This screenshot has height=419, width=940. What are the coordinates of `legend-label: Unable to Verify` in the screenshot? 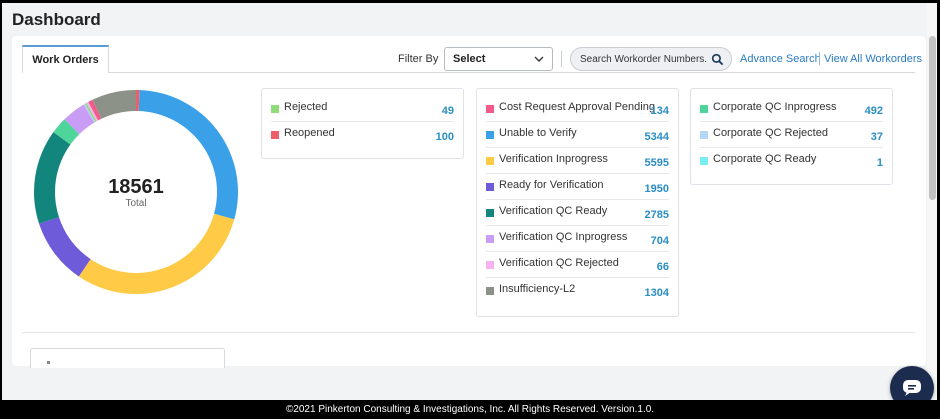 It's located at (538, 133).